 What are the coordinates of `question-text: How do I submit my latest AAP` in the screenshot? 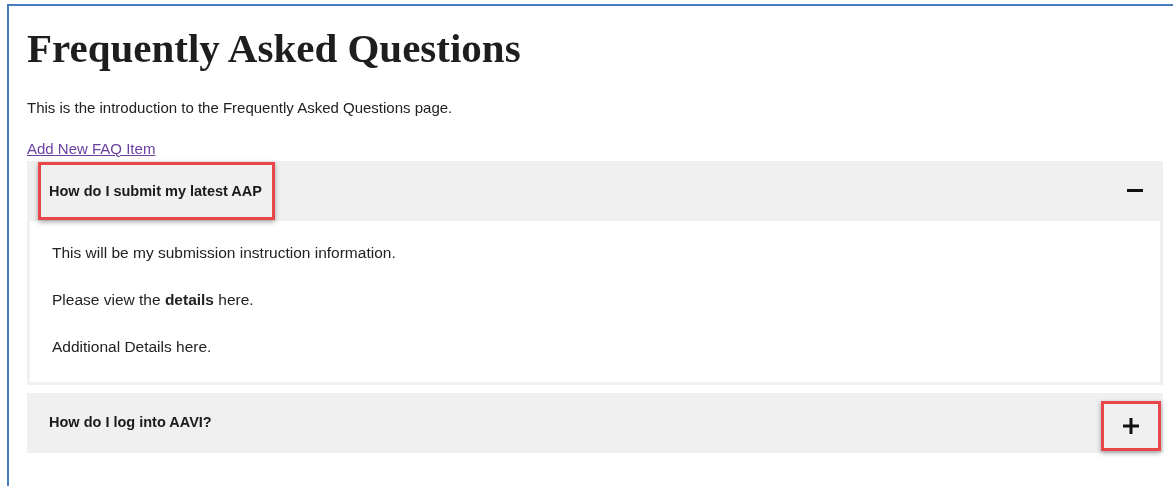 It's located at (155, 190).